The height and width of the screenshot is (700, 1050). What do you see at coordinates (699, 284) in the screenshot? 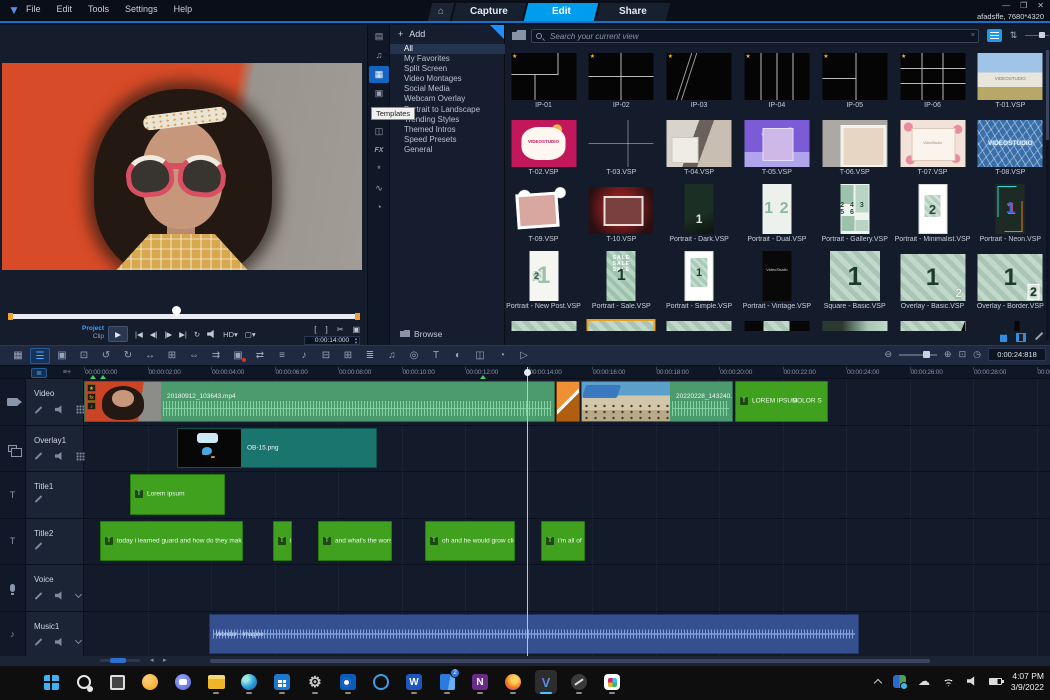
I see `template-item: 1 Portrait - Simple.VSP` at bounding box center [699, 284].